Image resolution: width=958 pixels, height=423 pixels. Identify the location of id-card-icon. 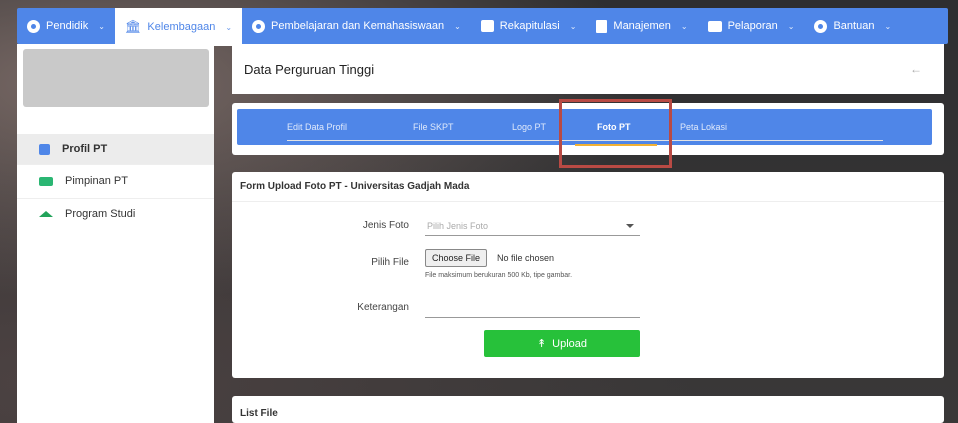
(44, 149).